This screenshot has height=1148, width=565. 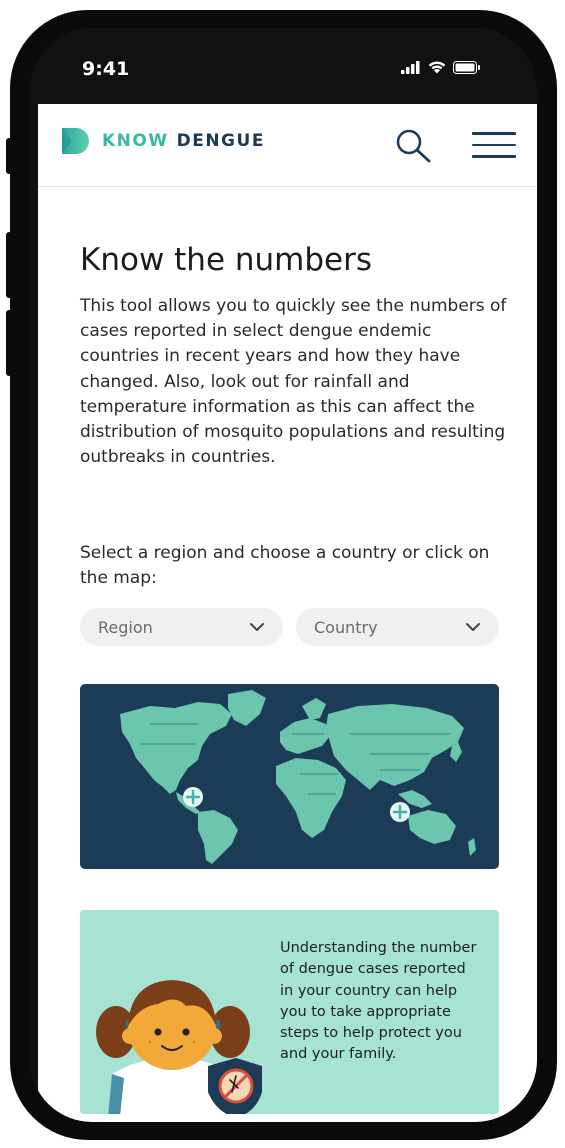 I want to click on map-scandinavia, so click(x=314, y=709).